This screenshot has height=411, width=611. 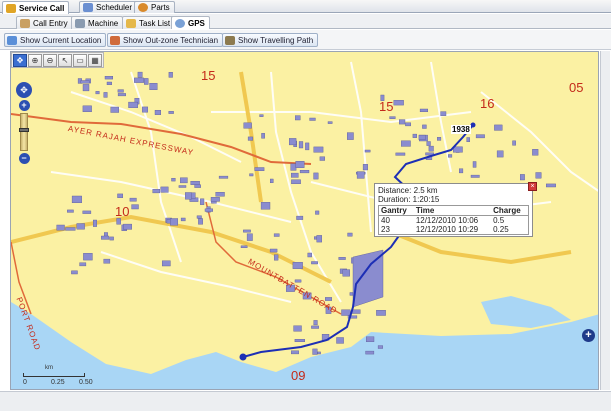 I want to click on time-header: Time, so click(x=452, y=210).